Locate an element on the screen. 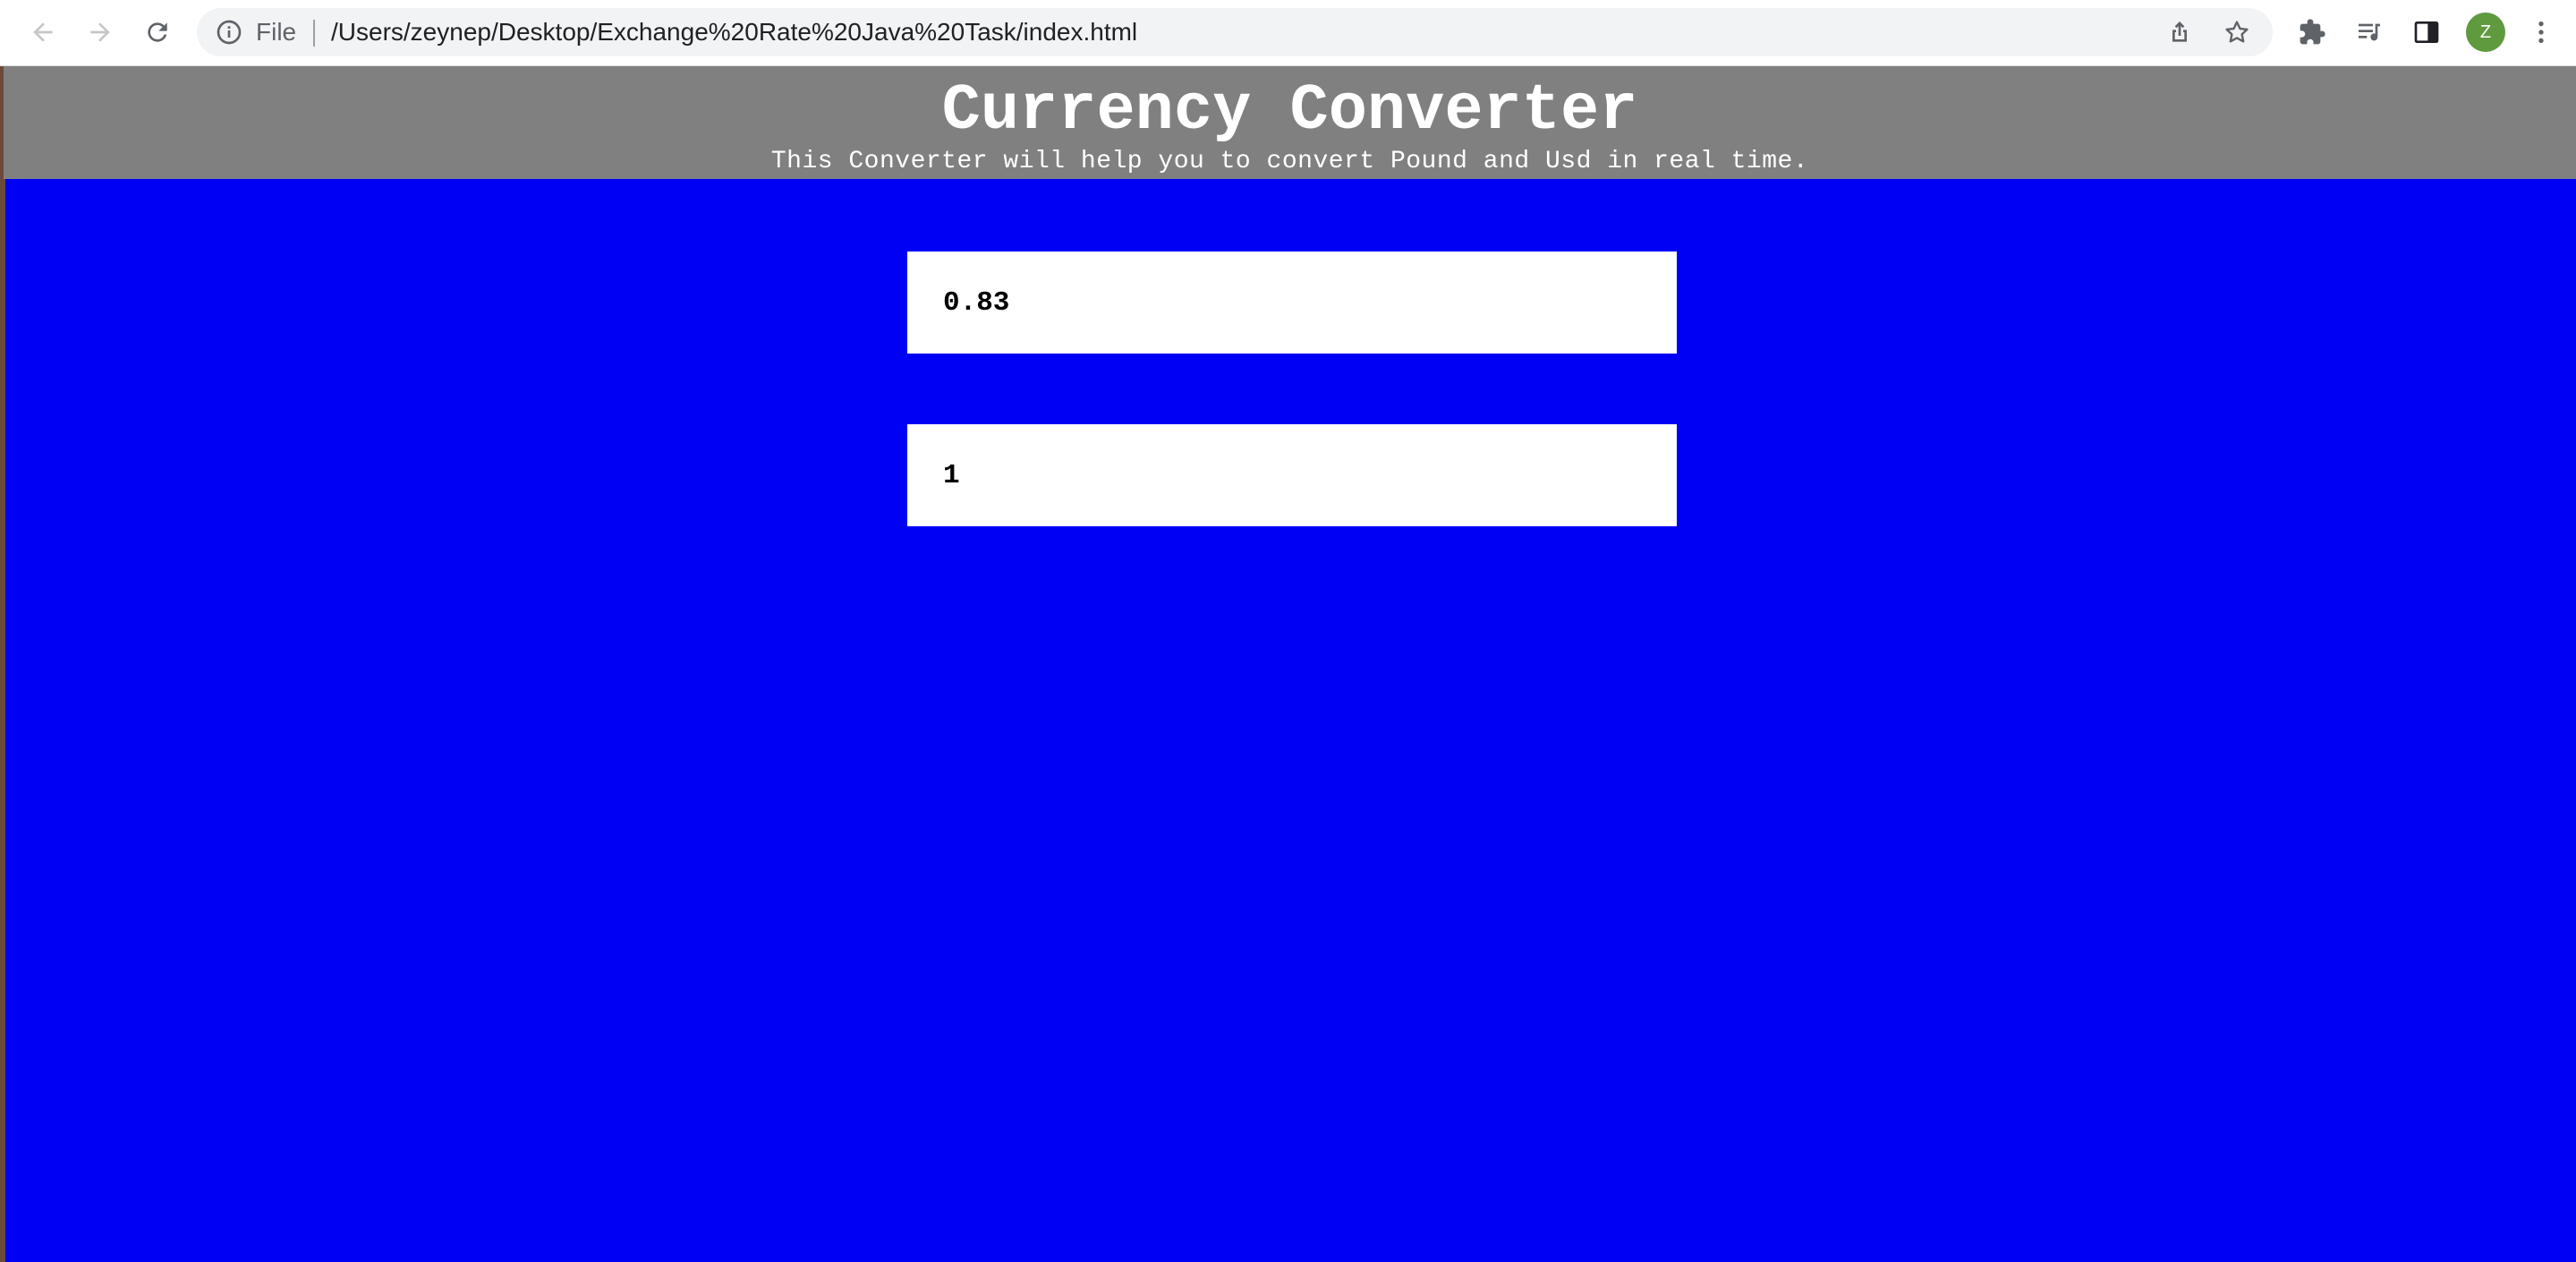  page-title: Currency Converter is located at coordinates (1289, 111).